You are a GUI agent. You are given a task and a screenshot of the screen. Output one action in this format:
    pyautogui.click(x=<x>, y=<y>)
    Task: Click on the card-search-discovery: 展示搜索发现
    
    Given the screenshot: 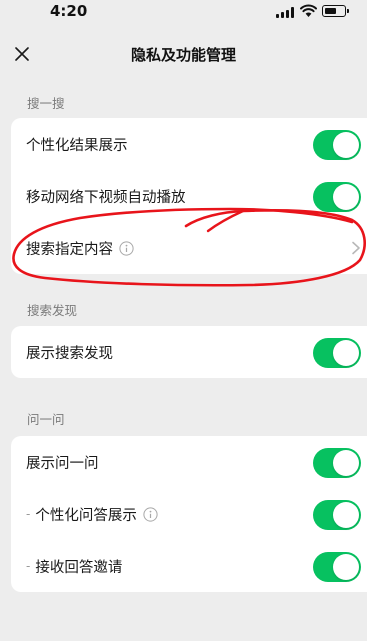 What is the action you would take?
    pyautogui.click(x=189, y=352)
    